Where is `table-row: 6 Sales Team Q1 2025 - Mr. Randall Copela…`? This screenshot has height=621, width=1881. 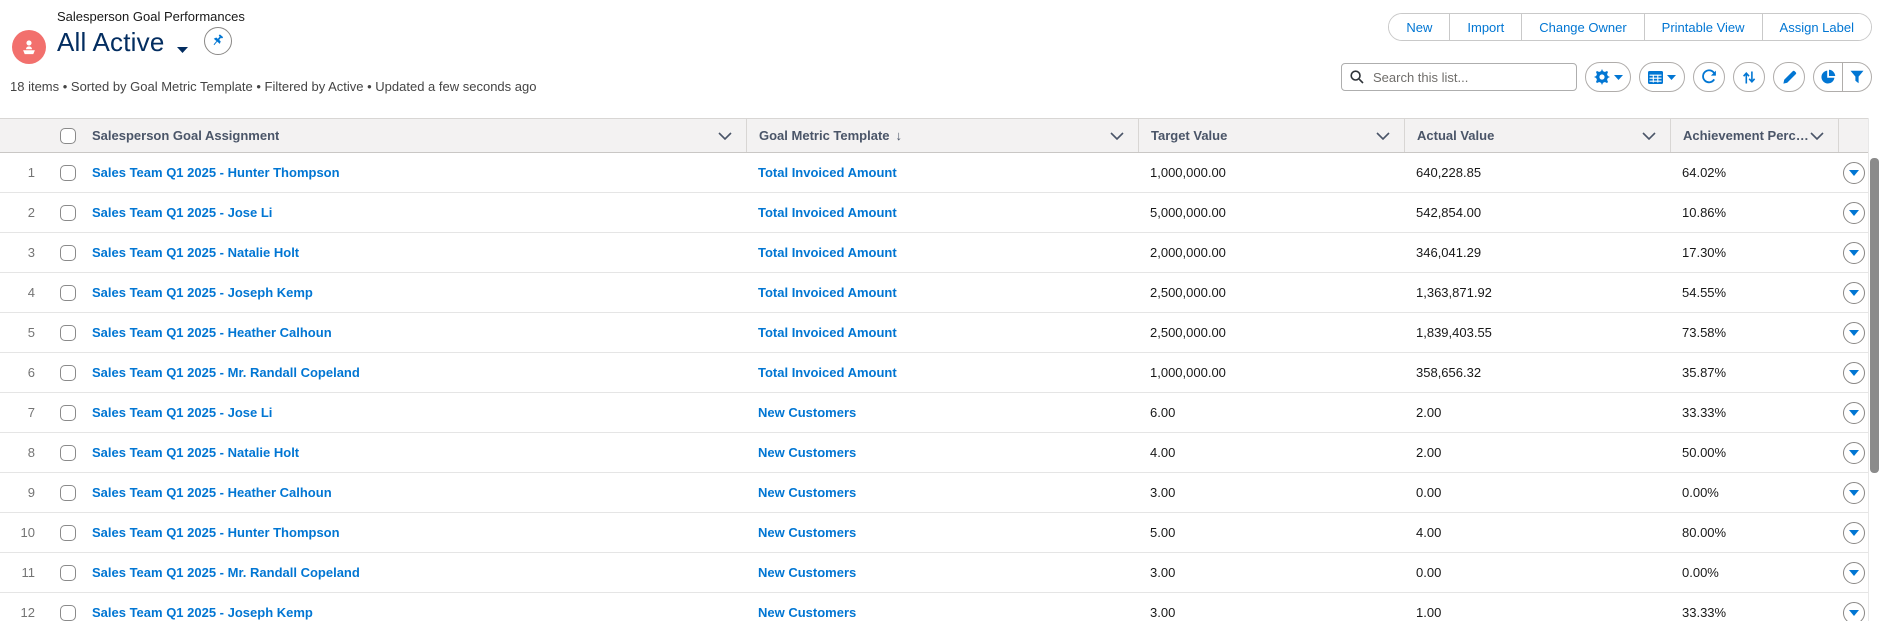
table-row: 6 Sales Team Q1 2025 - Mr. Randall Copela… is located at coordinates (934, 373).